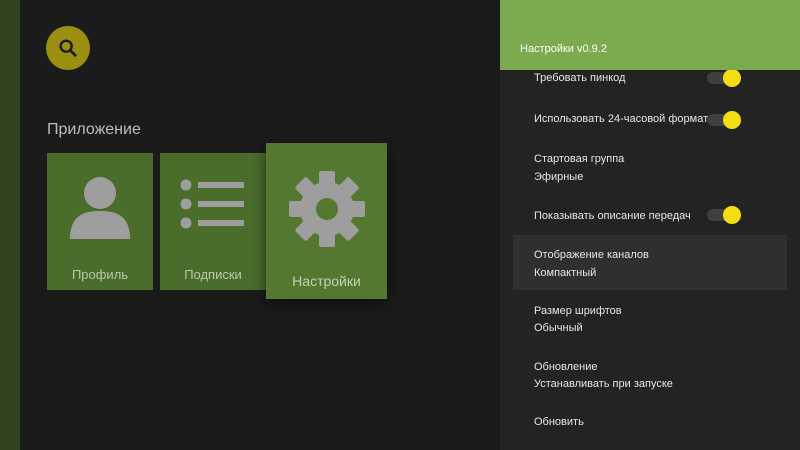 Image resolution: width=800 pixels, height=450 pixels. Describe the element at coordinates (603, 384) in the screenshot. I see `setting-value: Устанавливать при запуске` at that location.